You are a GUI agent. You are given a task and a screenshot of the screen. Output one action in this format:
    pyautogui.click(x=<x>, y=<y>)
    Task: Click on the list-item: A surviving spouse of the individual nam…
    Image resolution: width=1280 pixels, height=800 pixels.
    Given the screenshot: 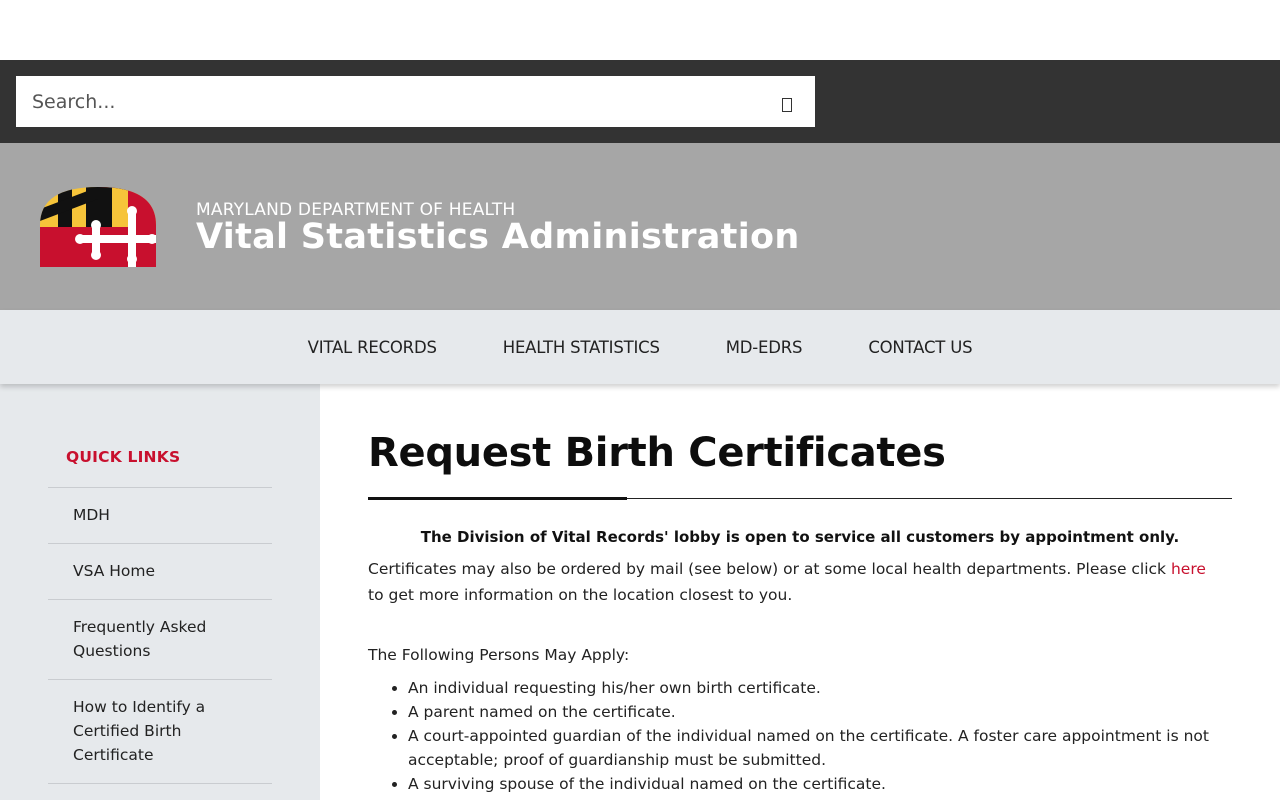 What is the action you would take?
    pyautogui.click(x=820, y=784)
    